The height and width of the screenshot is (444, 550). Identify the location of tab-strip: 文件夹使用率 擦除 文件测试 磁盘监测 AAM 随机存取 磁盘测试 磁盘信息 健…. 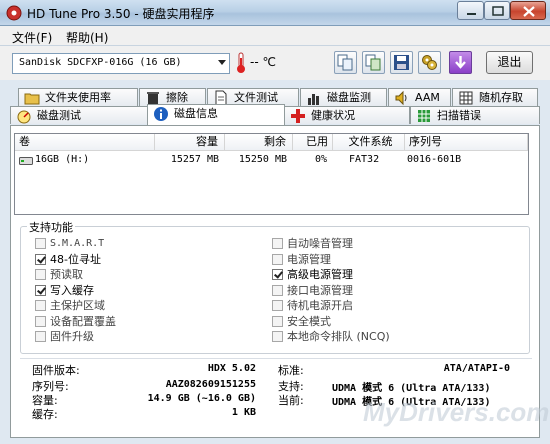
(276, 106).